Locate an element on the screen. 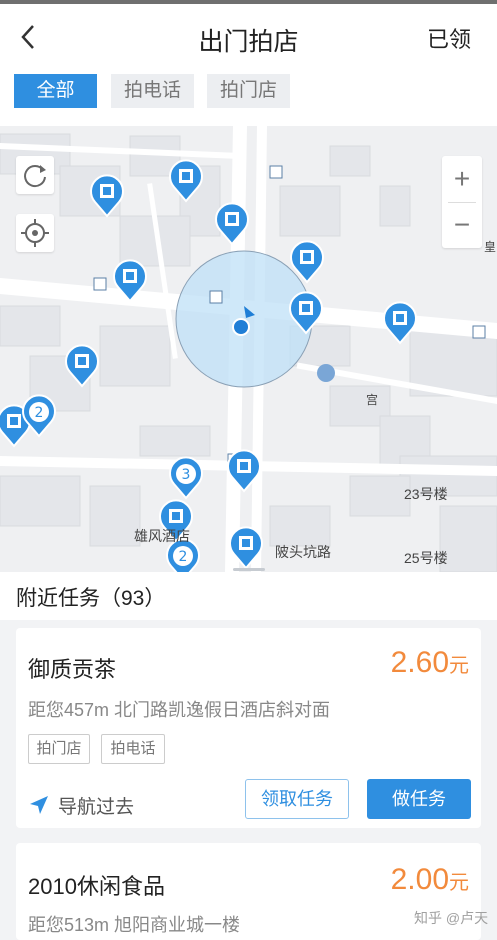  task-price: 2.00元 is located at coordinates (430, 880).